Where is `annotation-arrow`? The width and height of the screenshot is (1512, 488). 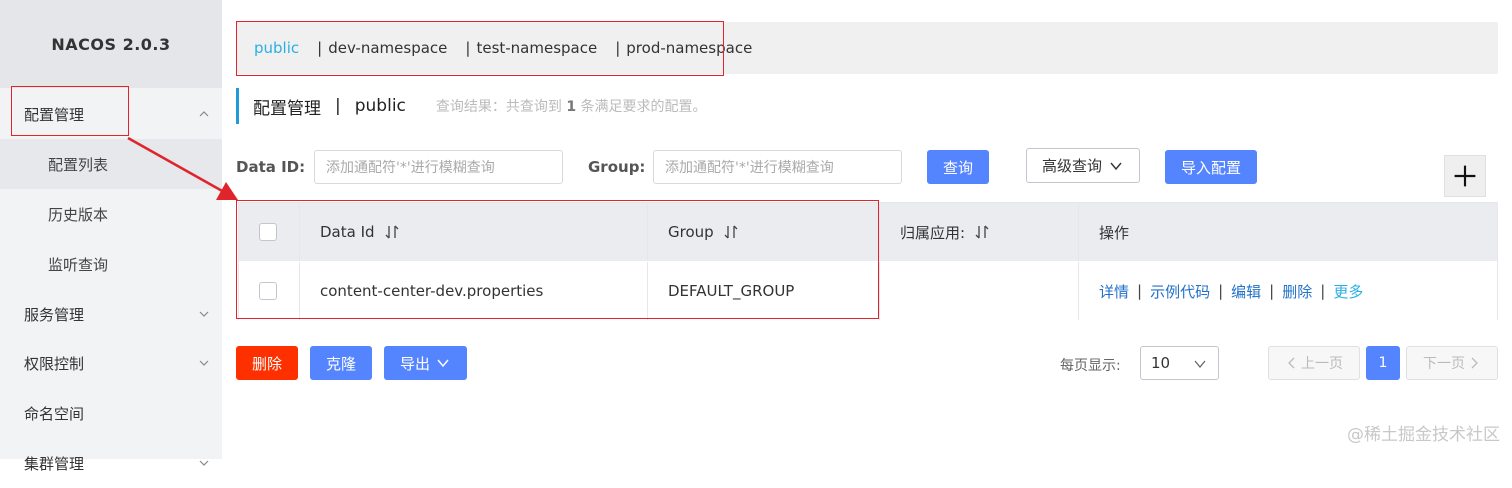
annotation-arrow is located at coordinates (182, 168).